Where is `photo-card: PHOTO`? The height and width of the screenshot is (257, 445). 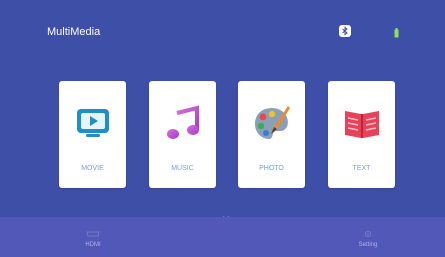
photo-card: PHOTO is located at coordinates (271, 134).